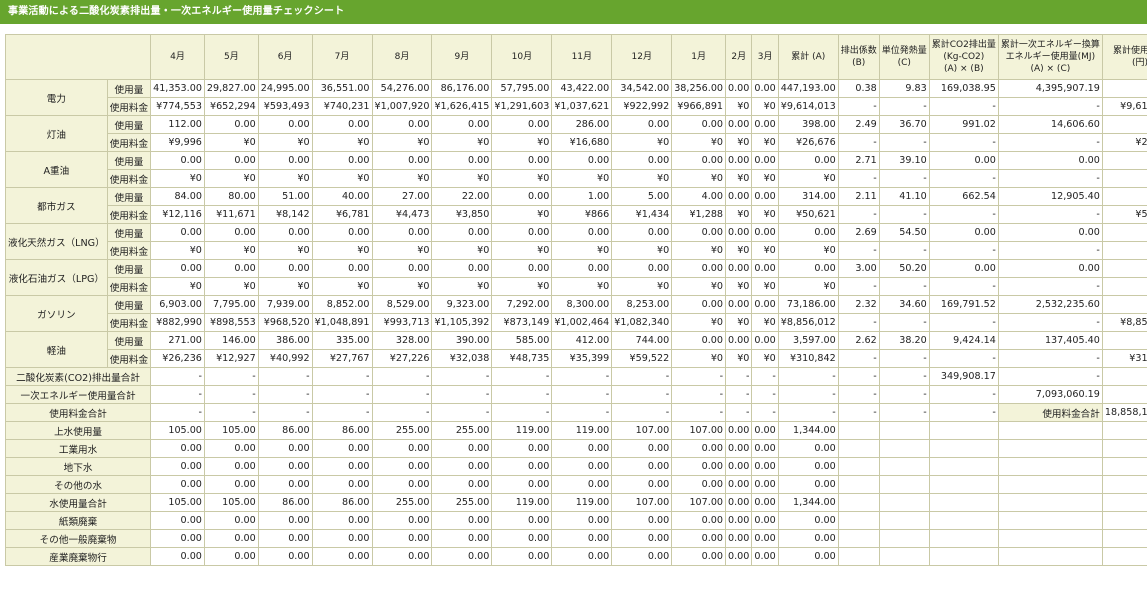 Image resolution: width=1147 pixels, height=599 pixels. I want to click on data-cell: 2.69, so click(858, 232).